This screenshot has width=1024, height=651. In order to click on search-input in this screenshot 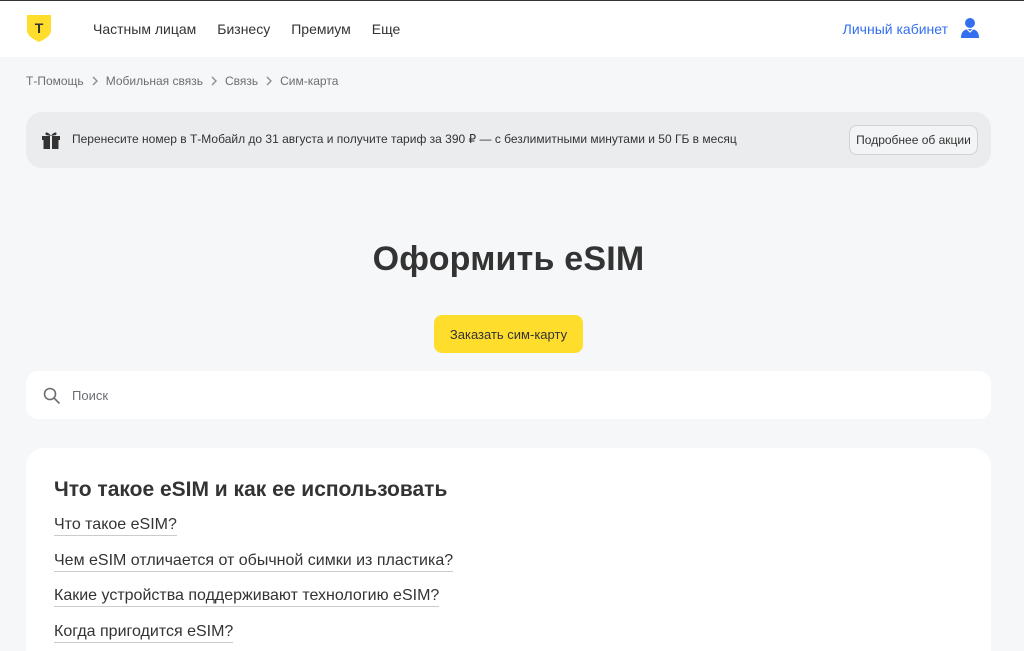, I will do `click(512, 395)`.